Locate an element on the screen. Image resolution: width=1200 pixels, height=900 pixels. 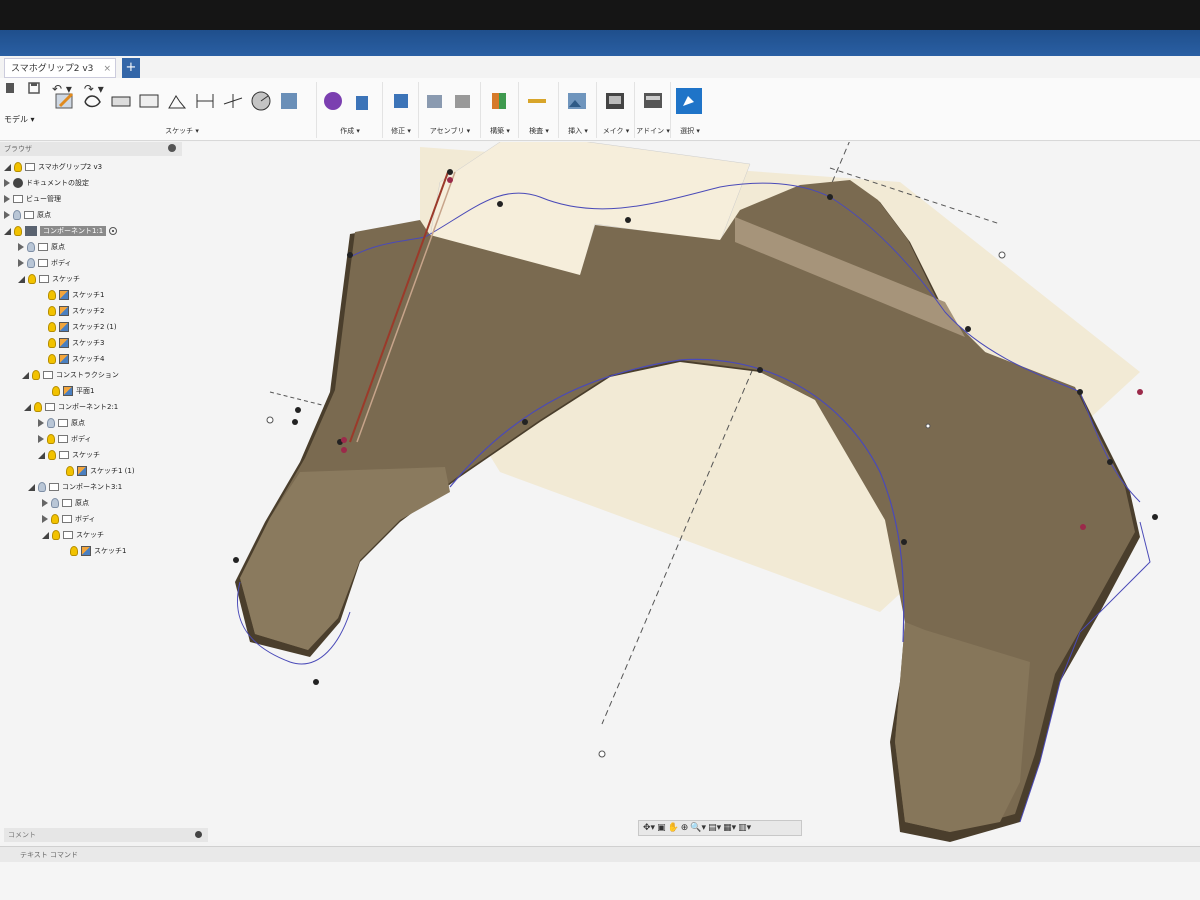
new-component-icon is located at coordinates (435, 101).